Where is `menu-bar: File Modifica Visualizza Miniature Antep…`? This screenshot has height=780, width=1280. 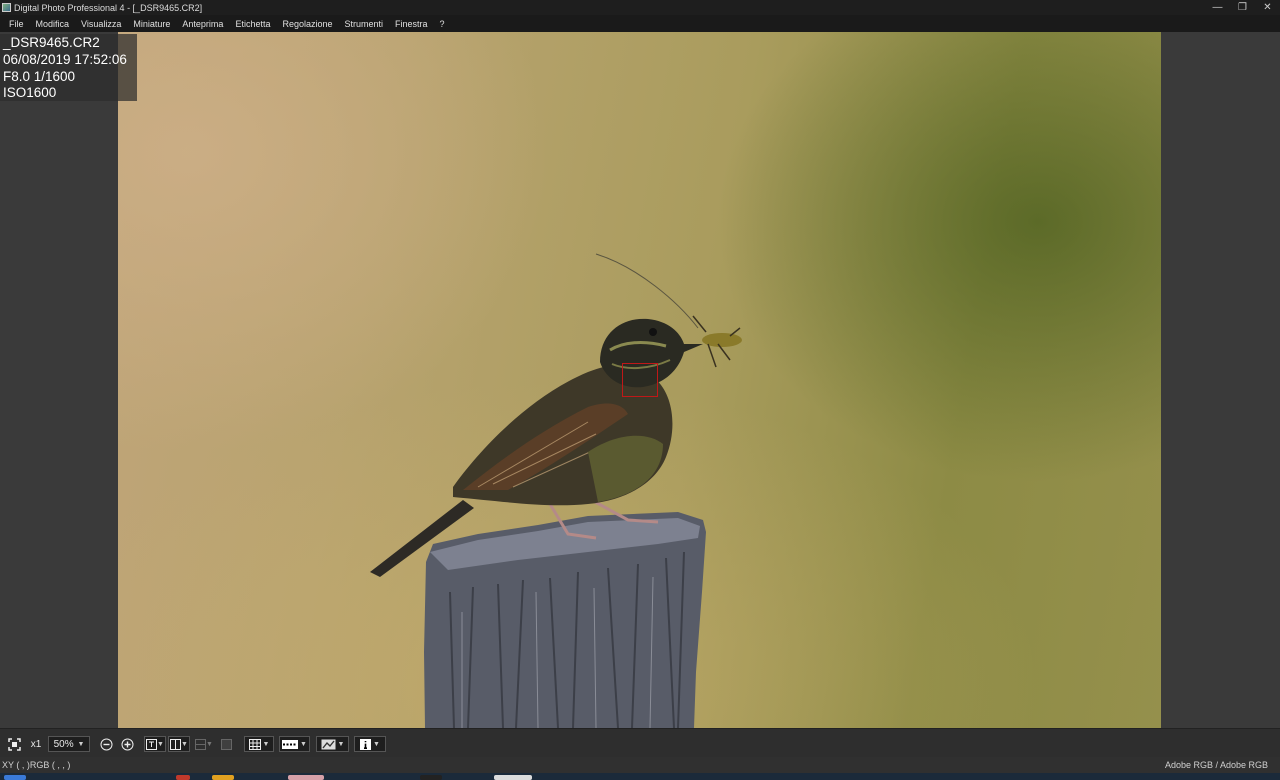 menu-bar: File Modifica Visualizza Miniature Antep… is located at coordinates (640, 23).